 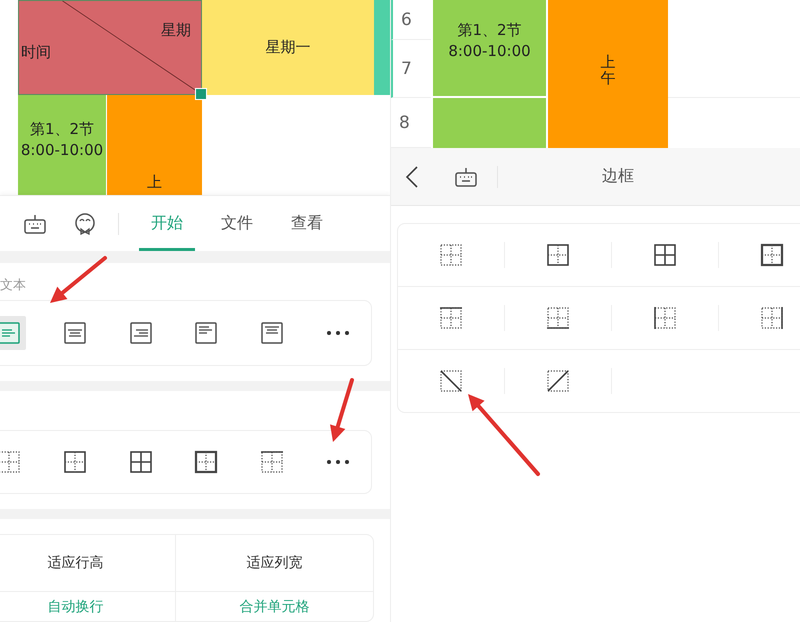 I want to click on panel-title: 边框, so click(x=618, y=176).